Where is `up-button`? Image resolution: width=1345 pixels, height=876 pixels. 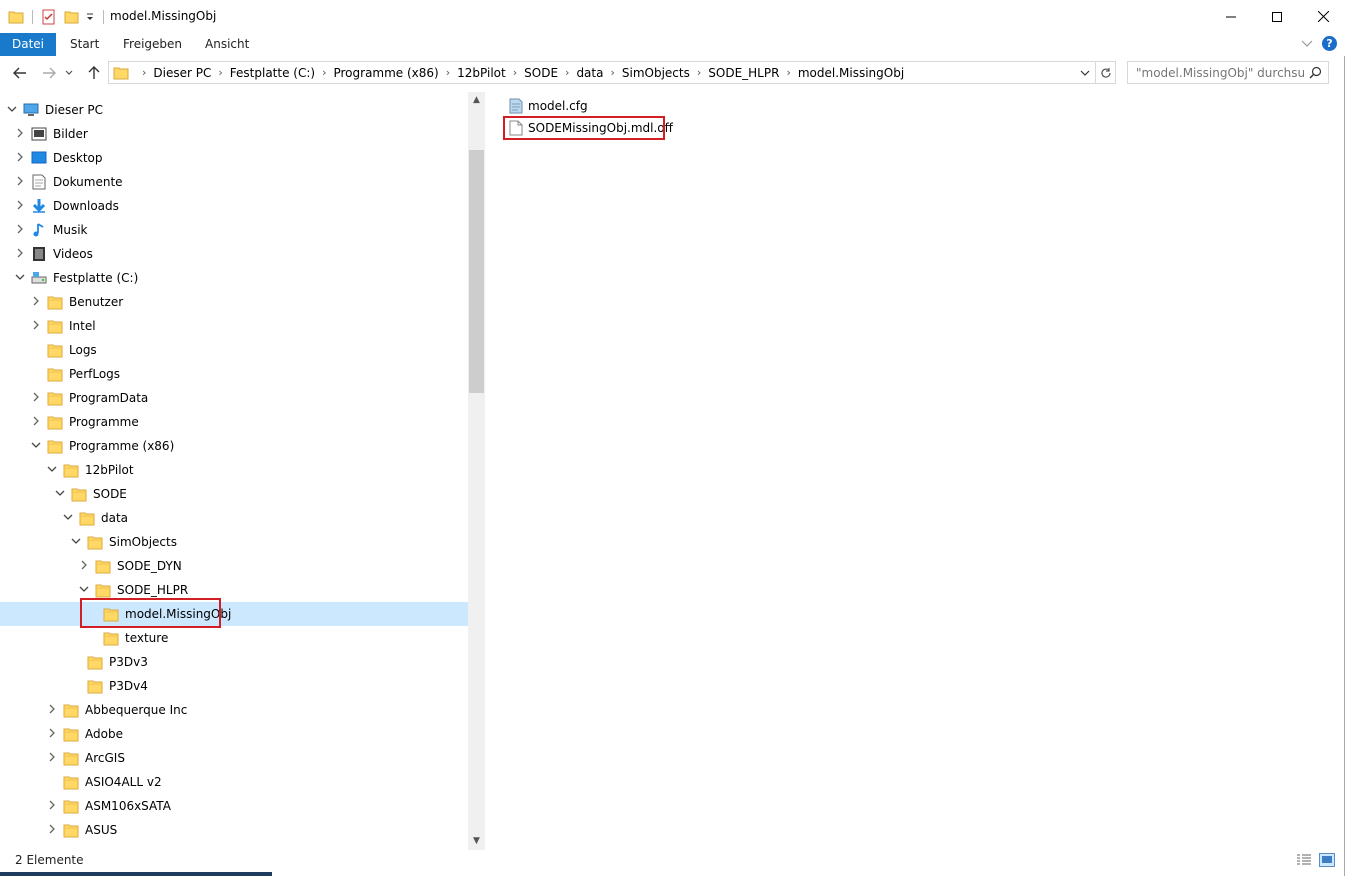
up-button is located at coordinates (94, 73).